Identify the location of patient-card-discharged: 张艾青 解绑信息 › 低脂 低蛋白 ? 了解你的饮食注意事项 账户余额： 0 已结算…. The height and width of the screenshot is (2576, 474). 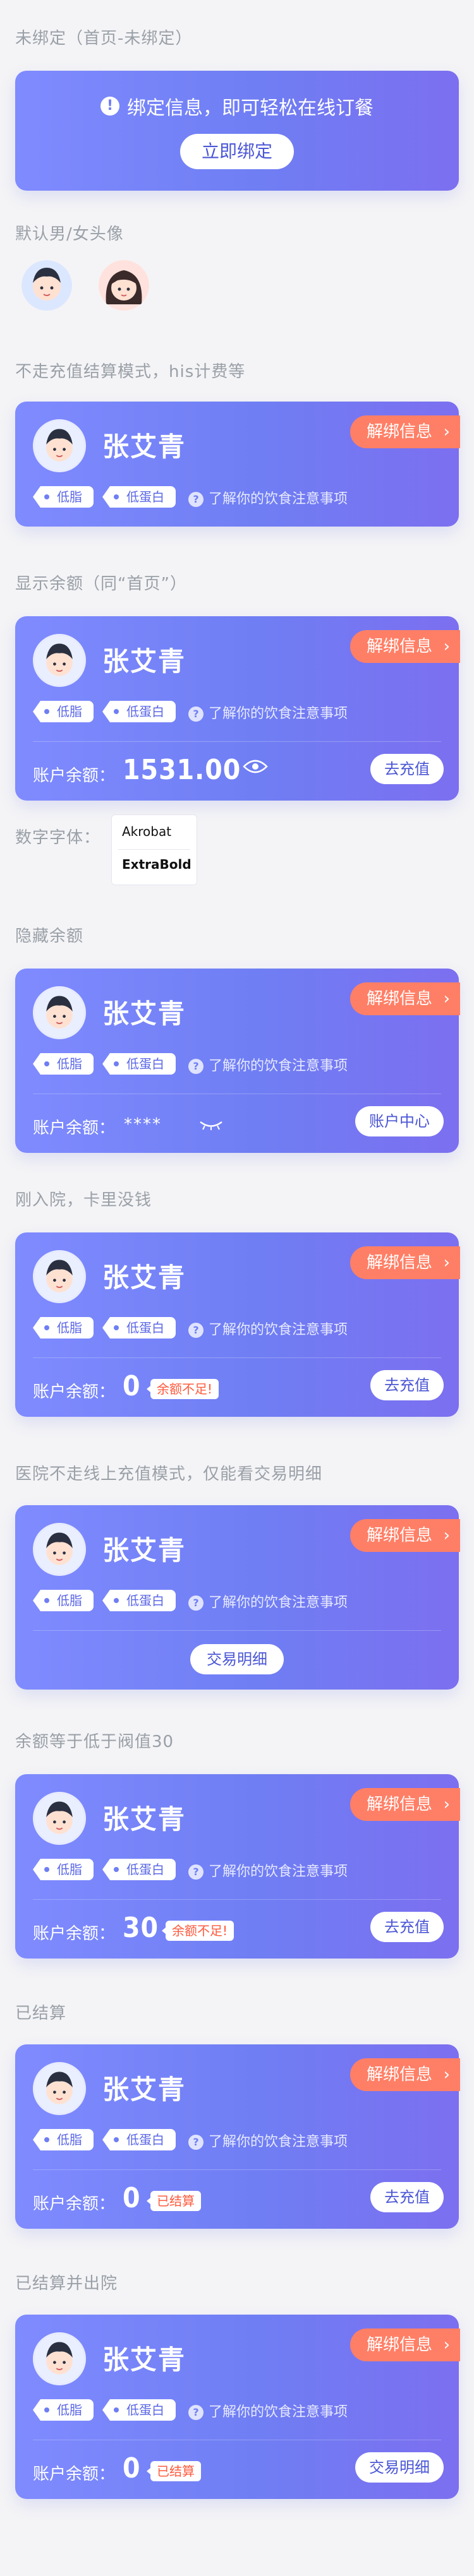
(237, 2407).